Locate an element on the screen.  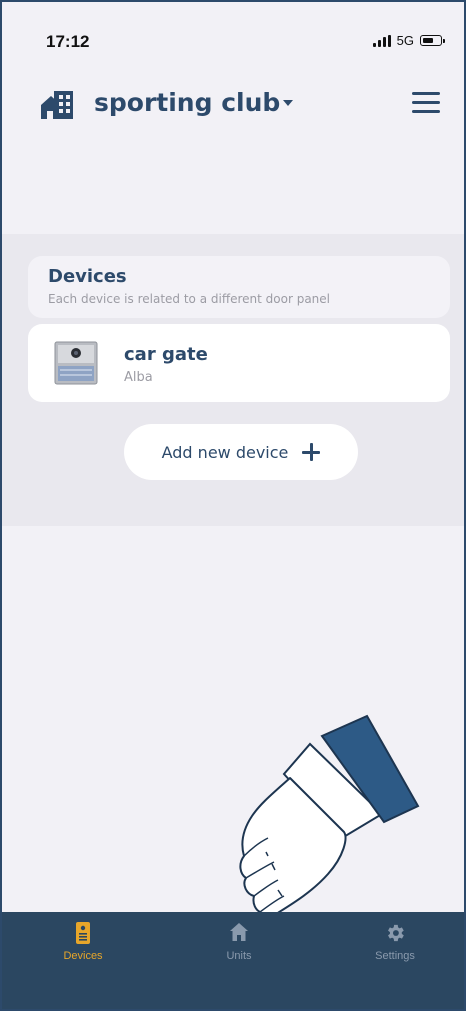
bottom-tab-bar: Devices Units Settings is located at coordinates (233, 960).